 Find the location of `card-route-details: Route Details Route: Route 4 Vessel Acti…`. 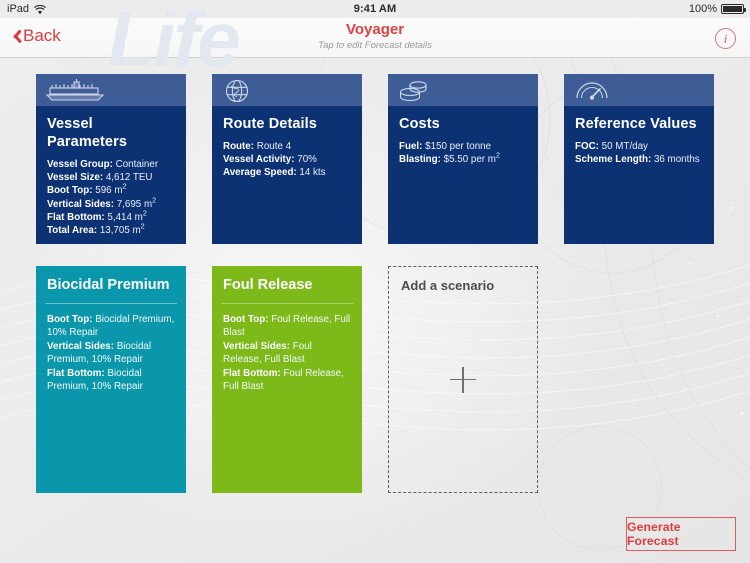

card-route-details: Route Details Route: Route 4 Vessel Acti… is located at coordinates (287, 159).